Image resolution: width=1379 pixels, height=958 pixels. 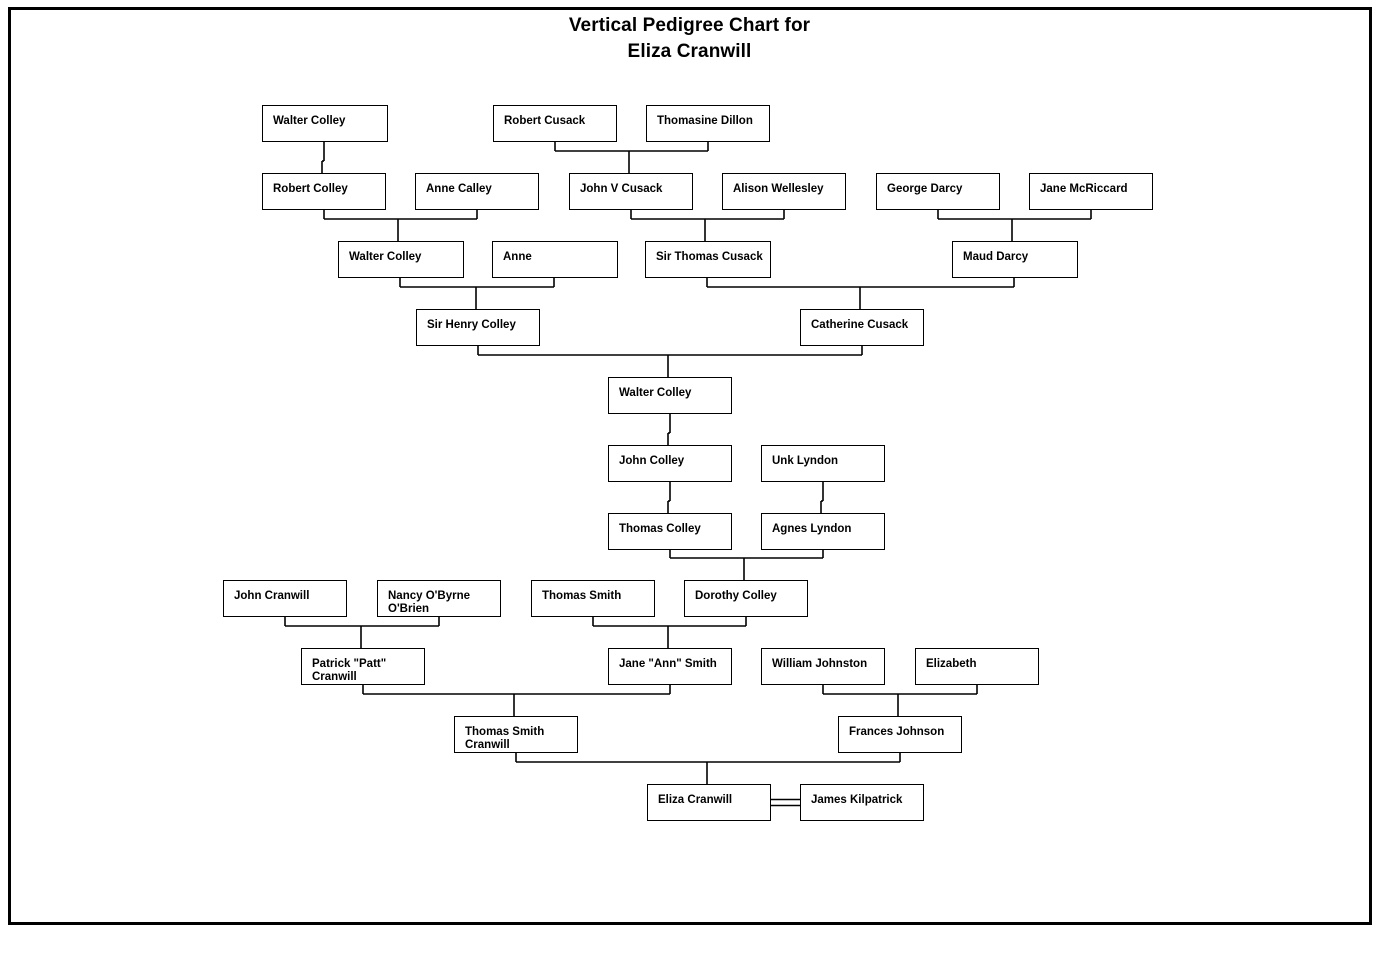 I want to click on person-node: Jane "Ann" Smith, so click(x=670, y=666).